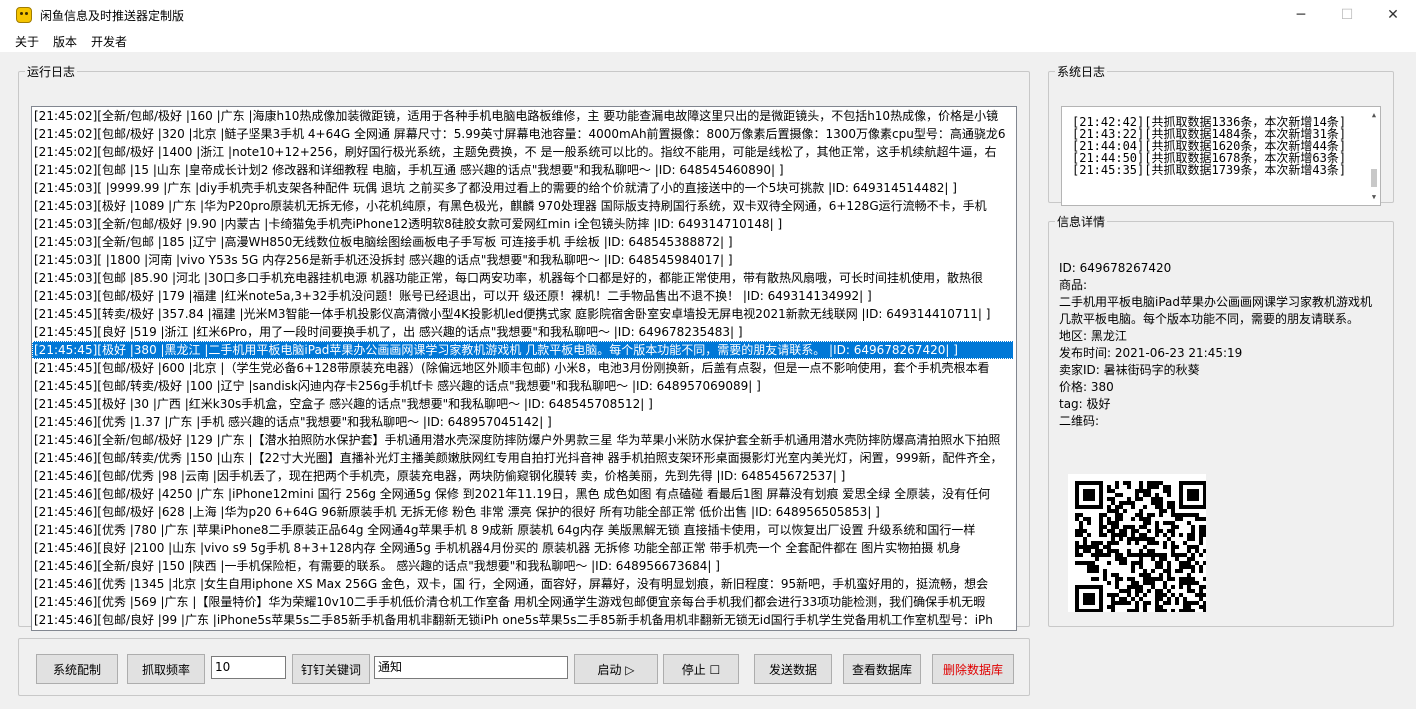 Image resolution: width=1416 pixels, height=709 pixels. What do you see at coordinates (77, 669) in the screenshot?
I see `system-config-button: 系统配制` at bounding box center [77, 669].